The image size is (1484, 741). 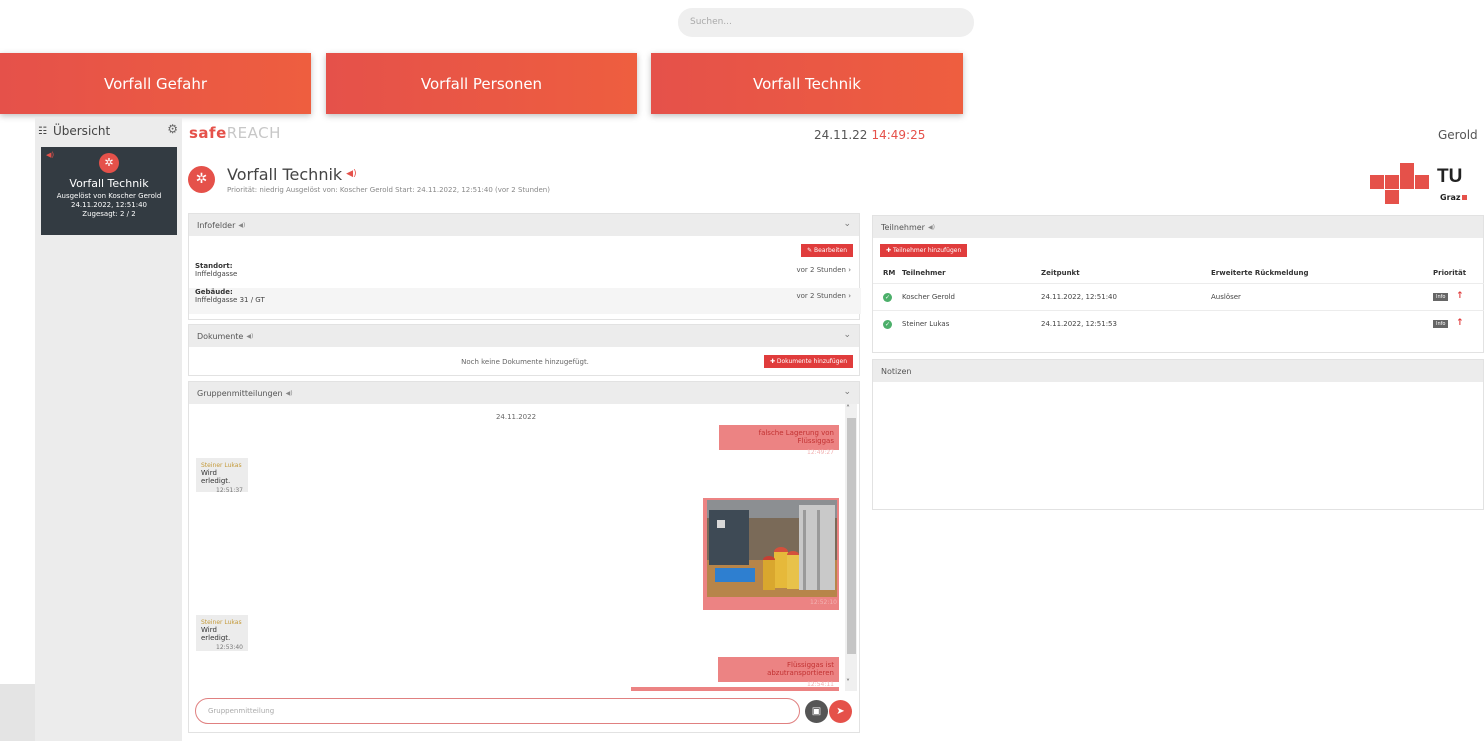 What do you see at coordinates (1178, 227) in the screenshot?
I see `teilnehmer-header: Teilnehmer ◀)` at bounding box center [1178, 227].